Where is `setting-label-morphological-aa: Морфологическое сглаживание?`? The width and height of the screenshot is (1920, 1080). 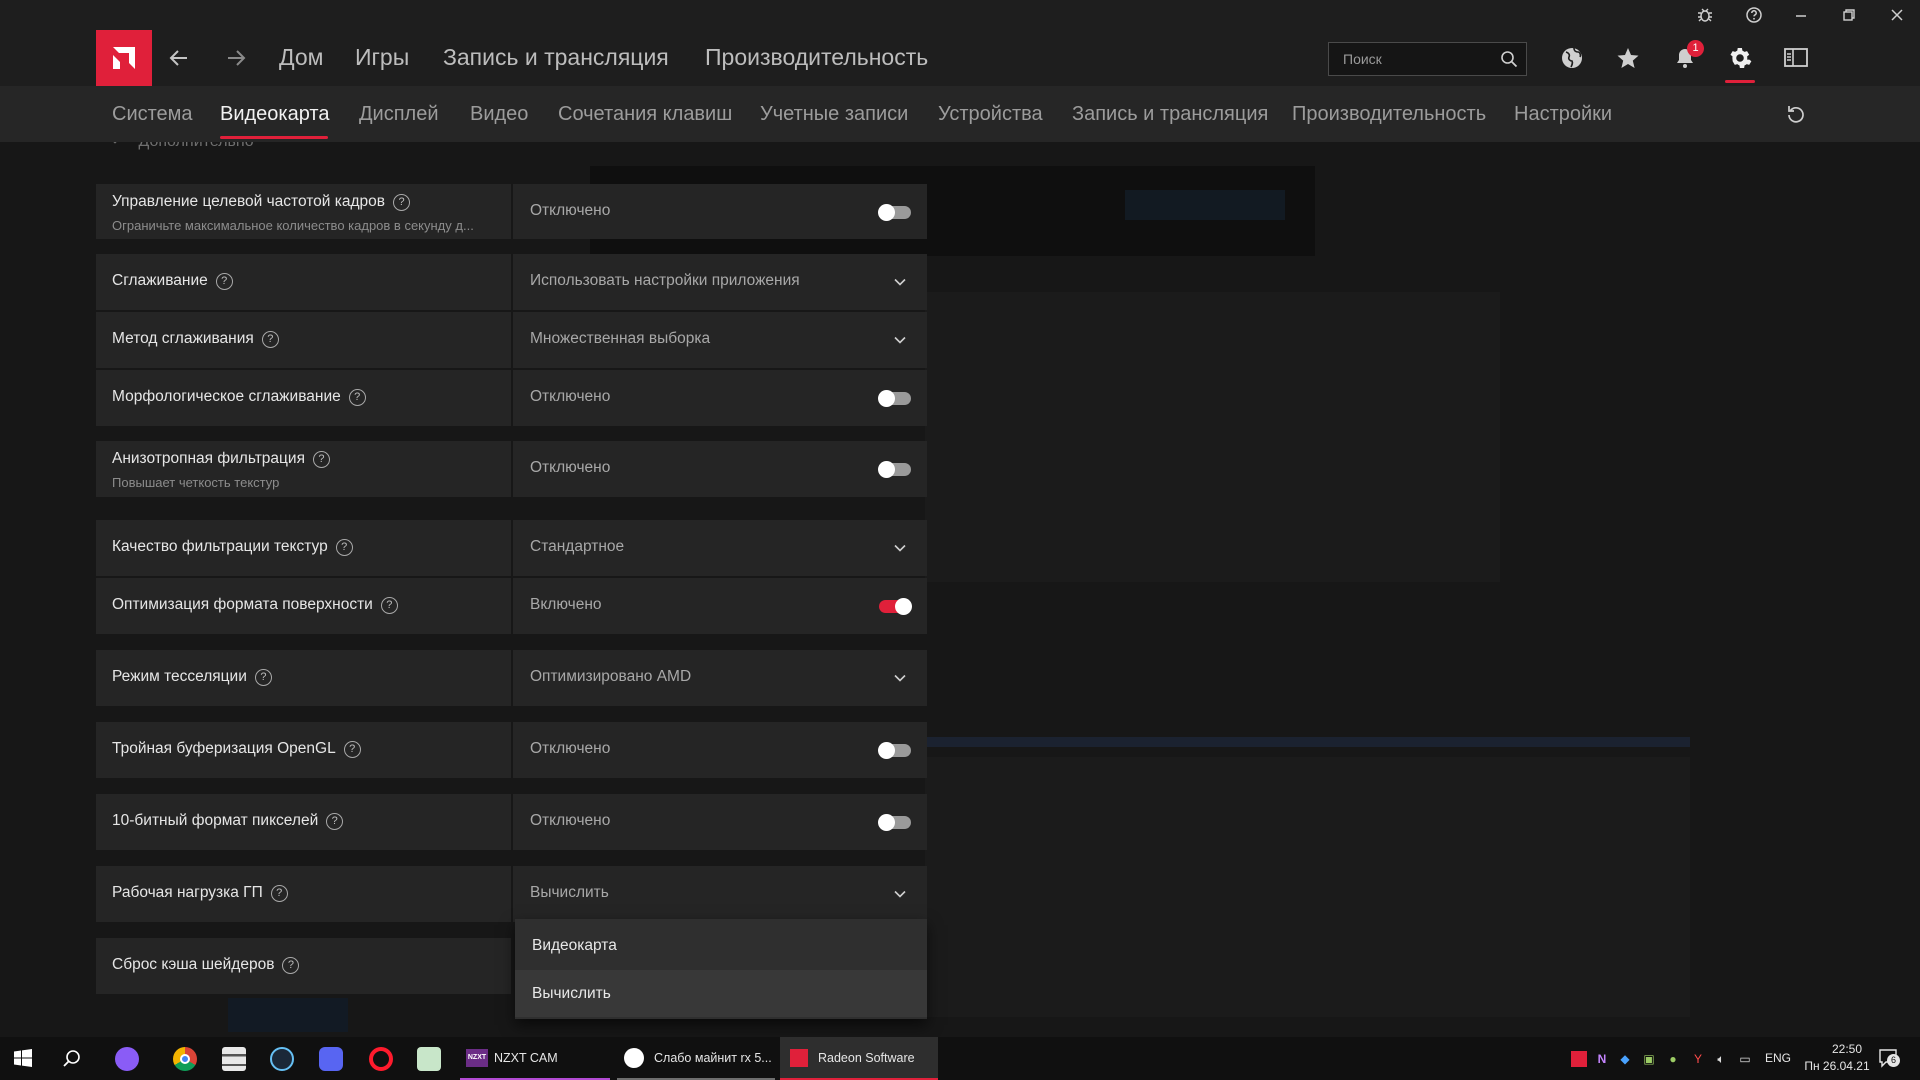 setting-label-morphological-aa: Морфологическое сглаживание? is located at coordinates (303, 398).